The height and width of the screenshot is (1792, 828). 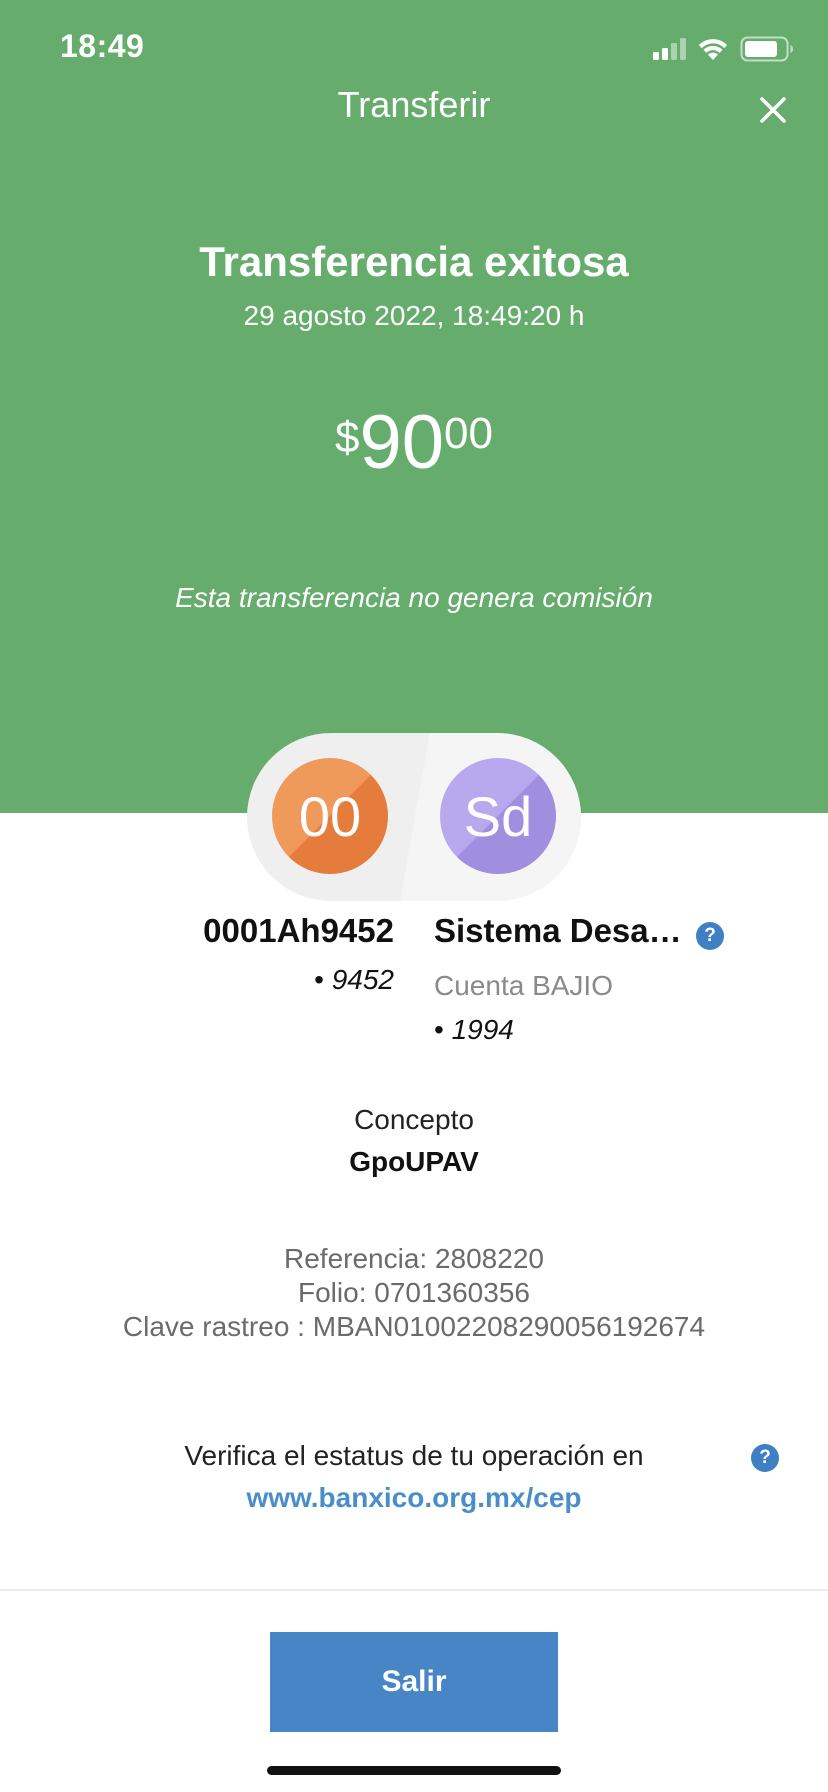 I want to click on tracking-key: Clave rastreo : MBAN01002208290056192674, so click(x=414, y=1326).